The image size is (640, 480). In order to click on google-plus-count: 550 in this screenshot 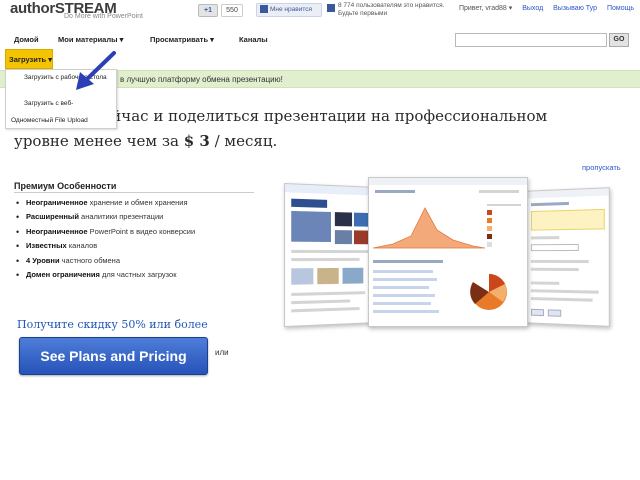, I will do `click(232, 10)`.